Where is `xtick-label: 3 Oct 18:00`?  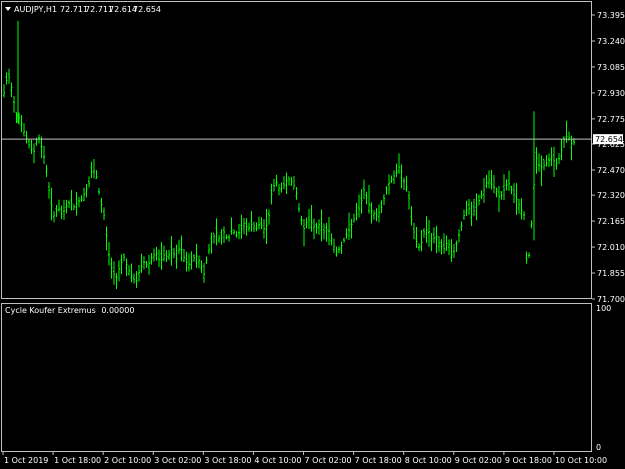 xtick-label: 3 Oct 18:00 is located at coordinates (227, 460).